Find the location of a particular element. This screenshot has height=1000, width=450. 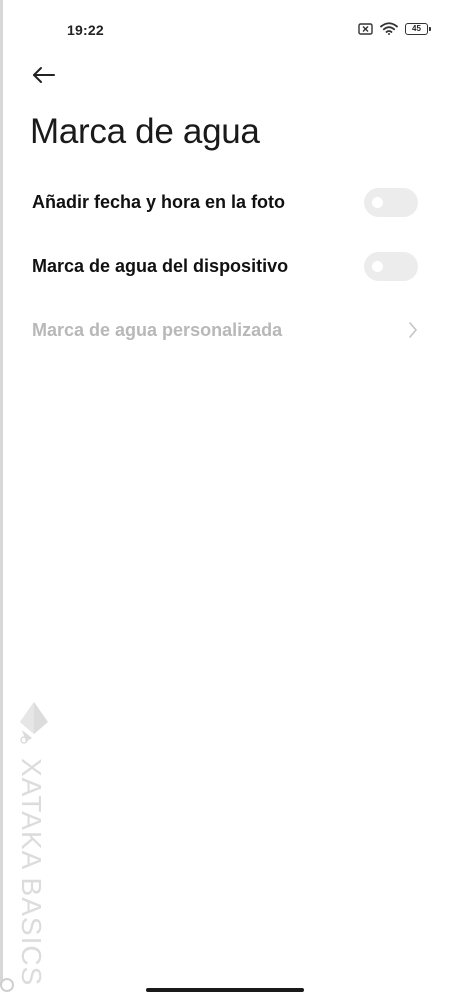

xataka-logo-icon is located at coordinates (34, 723).